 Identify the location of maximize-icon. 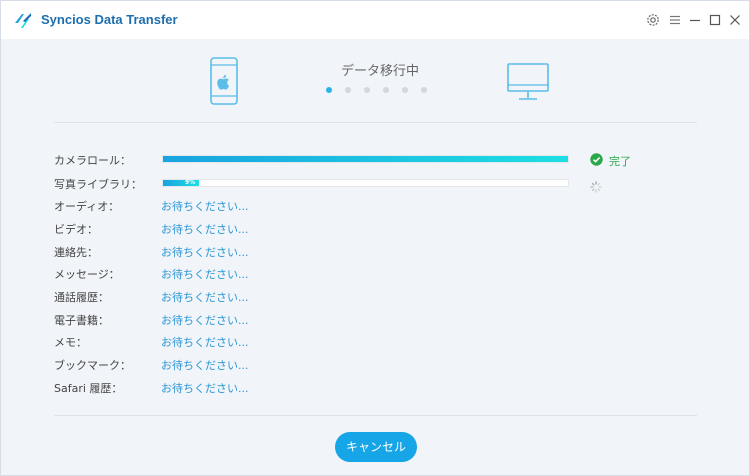
(715, 20).